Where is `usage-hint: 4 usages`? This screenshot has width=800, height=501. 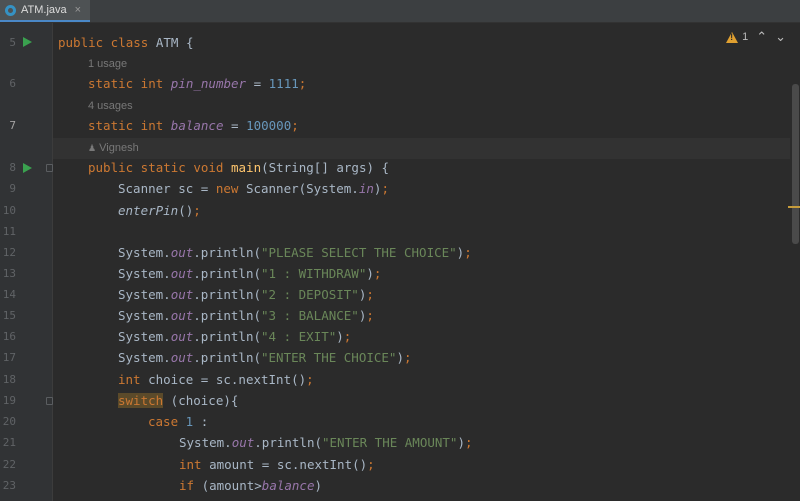
usage-hint: 4 usages is located at coordinates (110, 106).